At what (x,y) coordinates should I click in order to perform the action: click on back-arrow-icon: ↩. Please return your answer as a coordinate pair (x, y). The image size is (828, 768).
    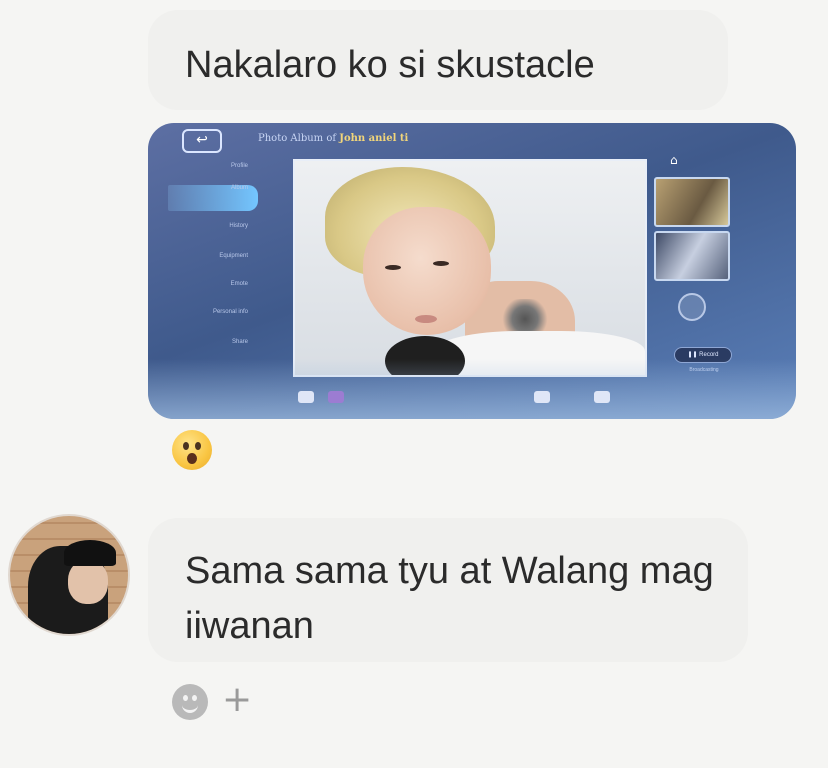
    Looking at the image, I should click on (202, 141).